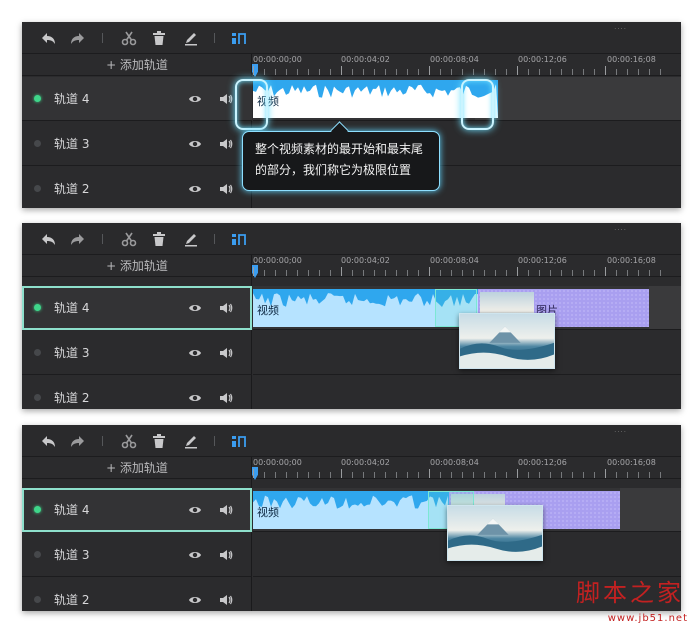 Image resolution: width=700 pixels, height=630 pixels. What do you see at coordinates (365, 260) in the screenshot?
I see `ruler-label: 00:00:04;02` at bounding box center [365, 260].